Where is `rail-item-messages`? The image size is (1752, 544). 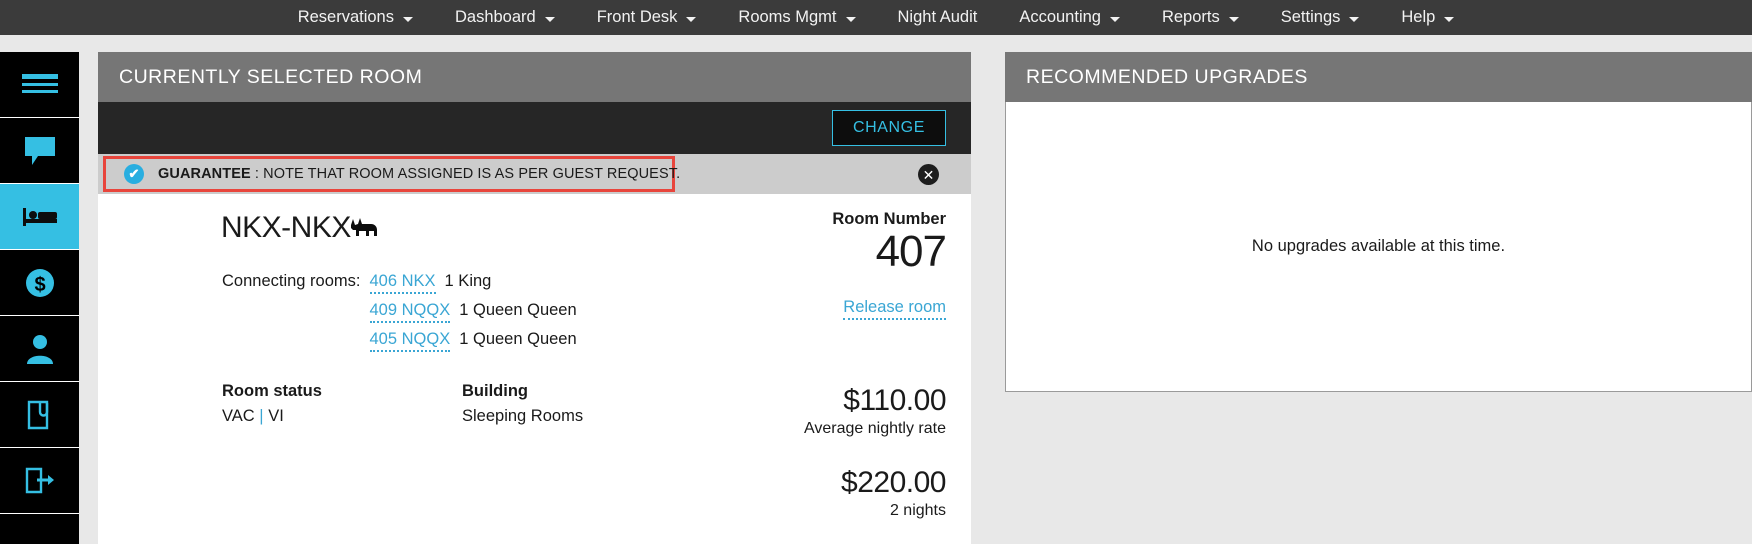 rail-item-messages is located at coordinates (39, 151).